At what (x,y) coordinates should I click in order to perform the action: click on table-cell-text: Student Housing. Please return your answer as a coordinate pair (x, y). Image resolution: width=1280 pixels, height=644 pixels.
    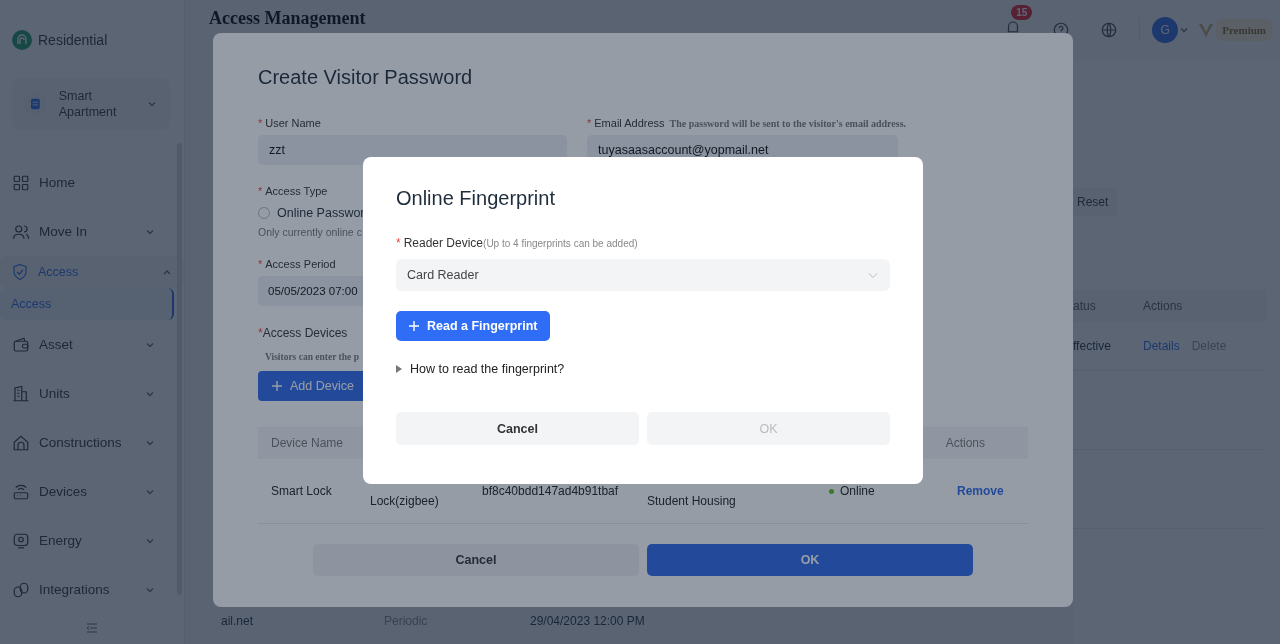
    Looking at the image, I should click on (692, 500).